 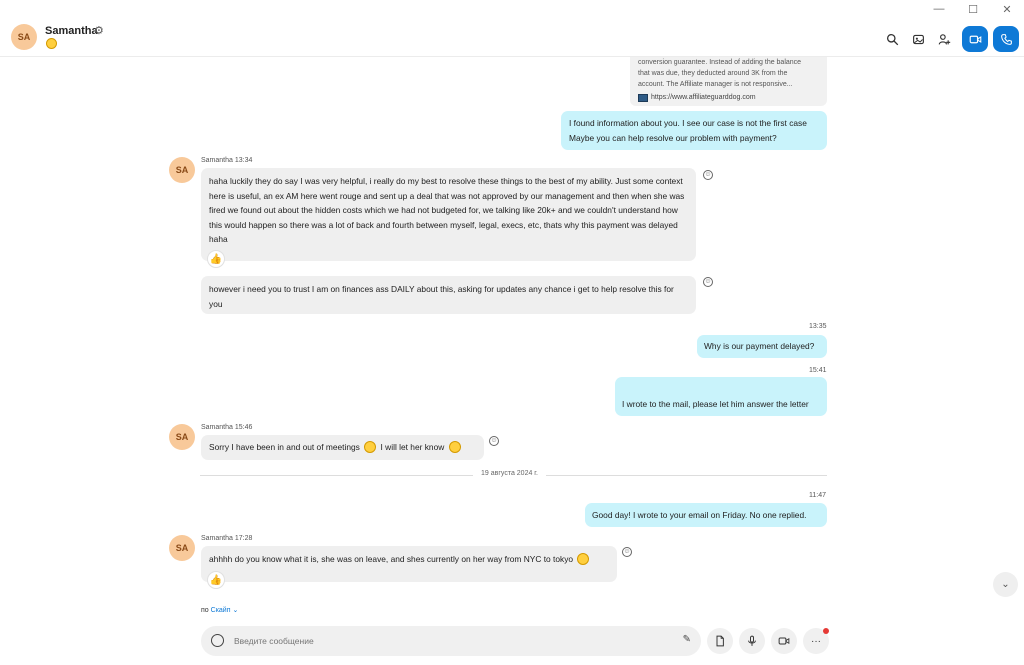 I want to click on scroll-to-bottom-button: ⌄, so click(x=1005, y=584).